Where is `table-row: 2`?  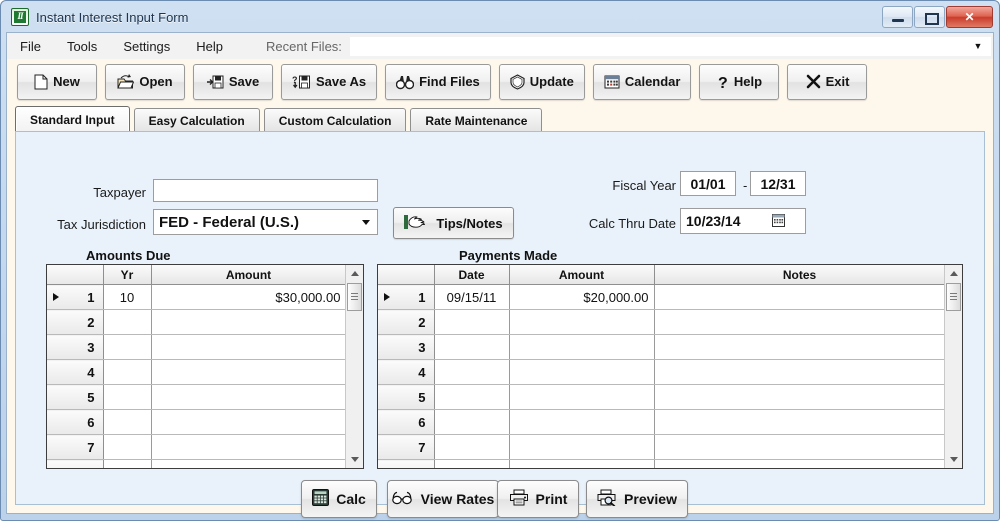 table-row: 2 is located at coordinates (670, 322).